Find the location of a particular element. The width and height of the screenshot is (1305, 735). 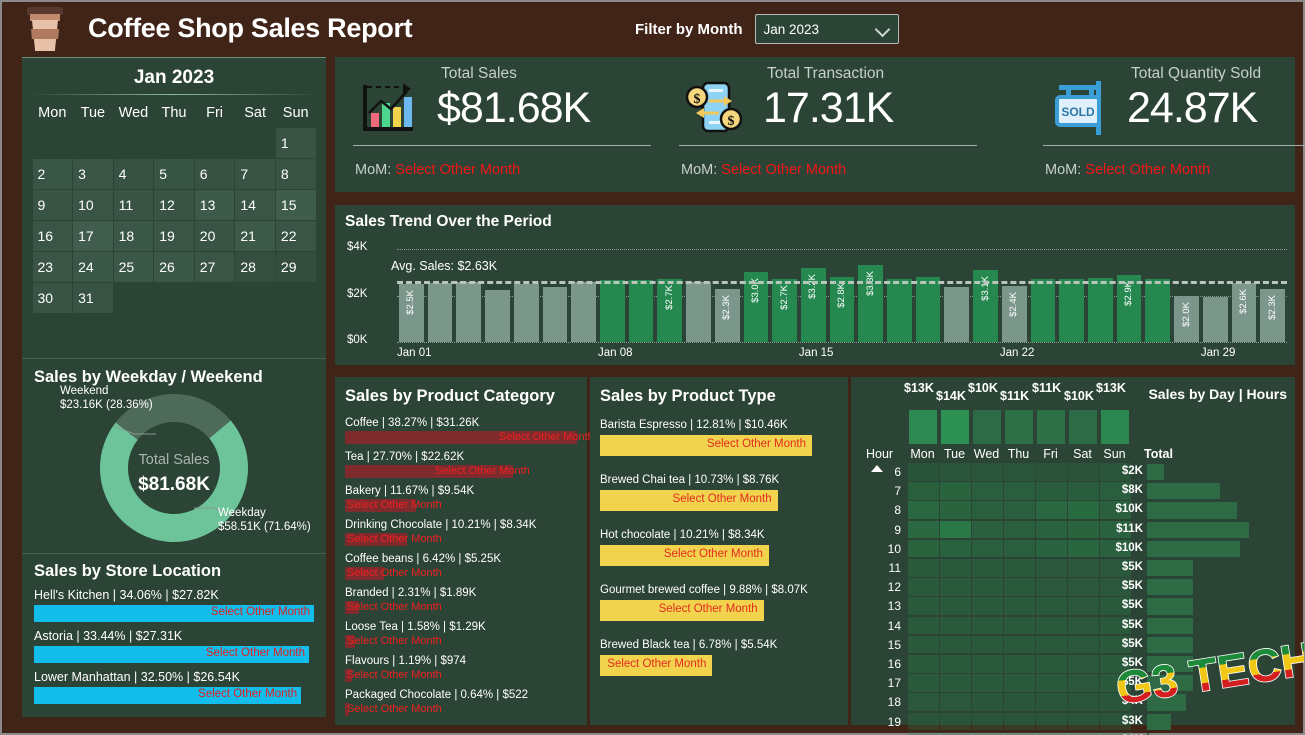

calendar-day-cell: 23 is located at coordinates (52, 266).